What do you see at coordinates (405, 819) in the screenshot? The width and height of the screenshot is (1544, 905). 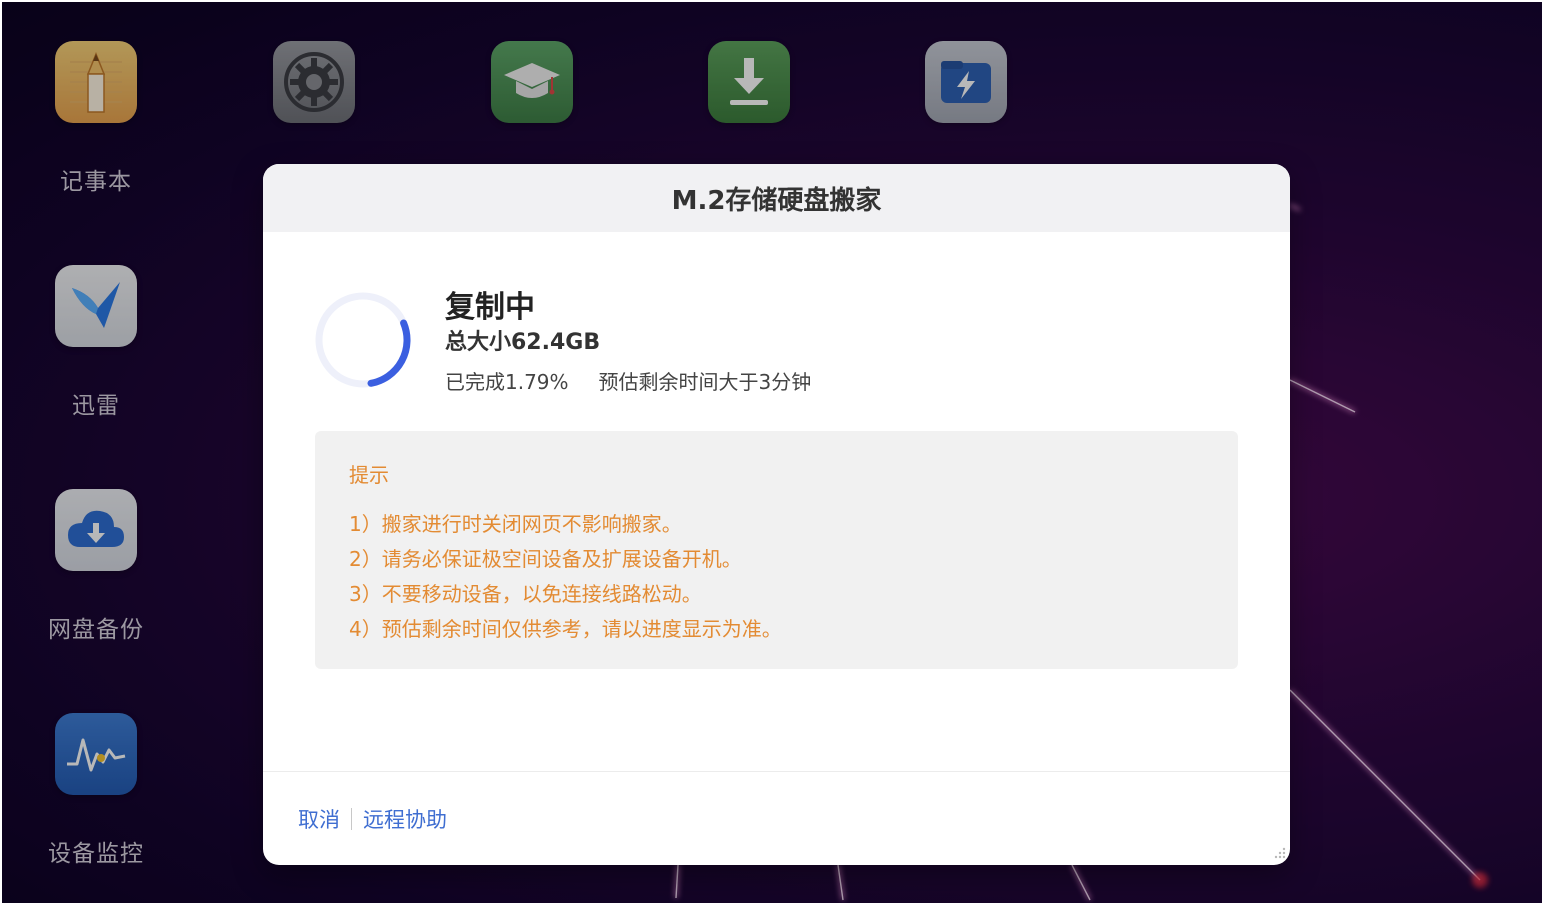 I see `remote-help-button: 远程协助` at bounding box center [405, 819].